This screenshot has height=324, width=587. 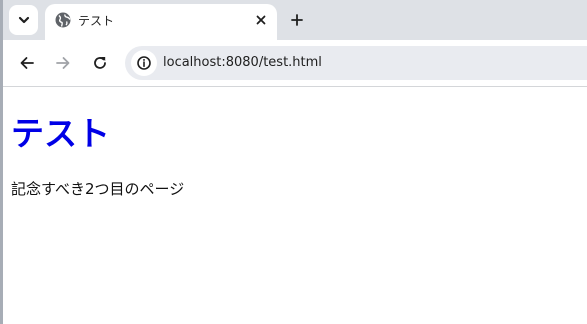 I want to click on new-tab-button, so click(x=297, y=20).